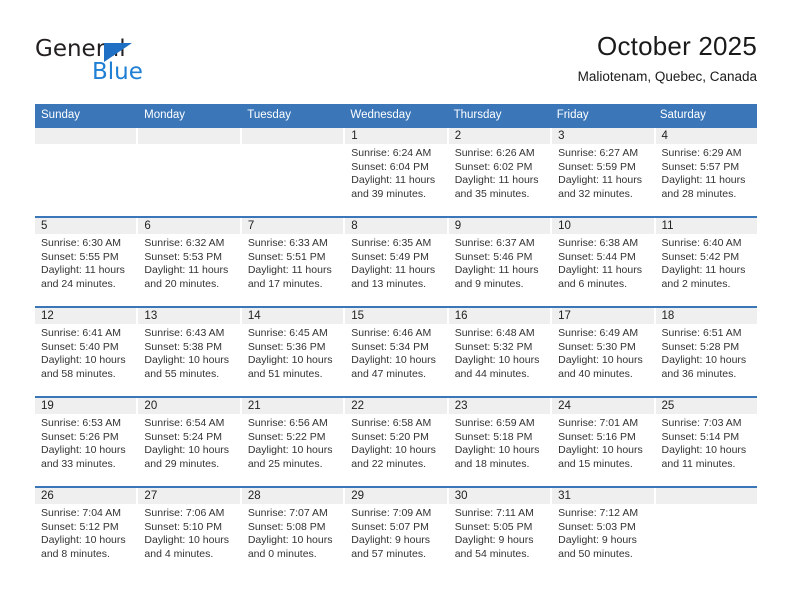 This screenshot has height=612, width=792. Describe the element at coordinates (604, 226) in the screenshot. I see `day-number: 10` at that location.